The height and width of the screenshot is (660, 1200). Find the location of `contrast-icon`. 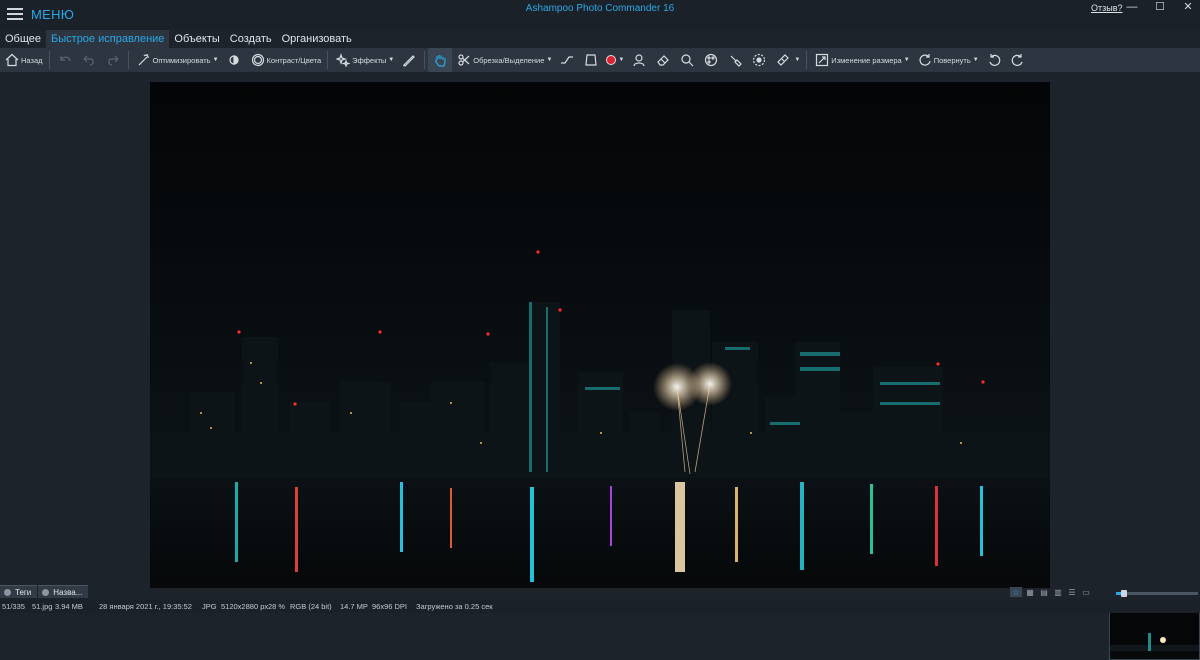

contrast-icon is located at coordinates (258, 60).